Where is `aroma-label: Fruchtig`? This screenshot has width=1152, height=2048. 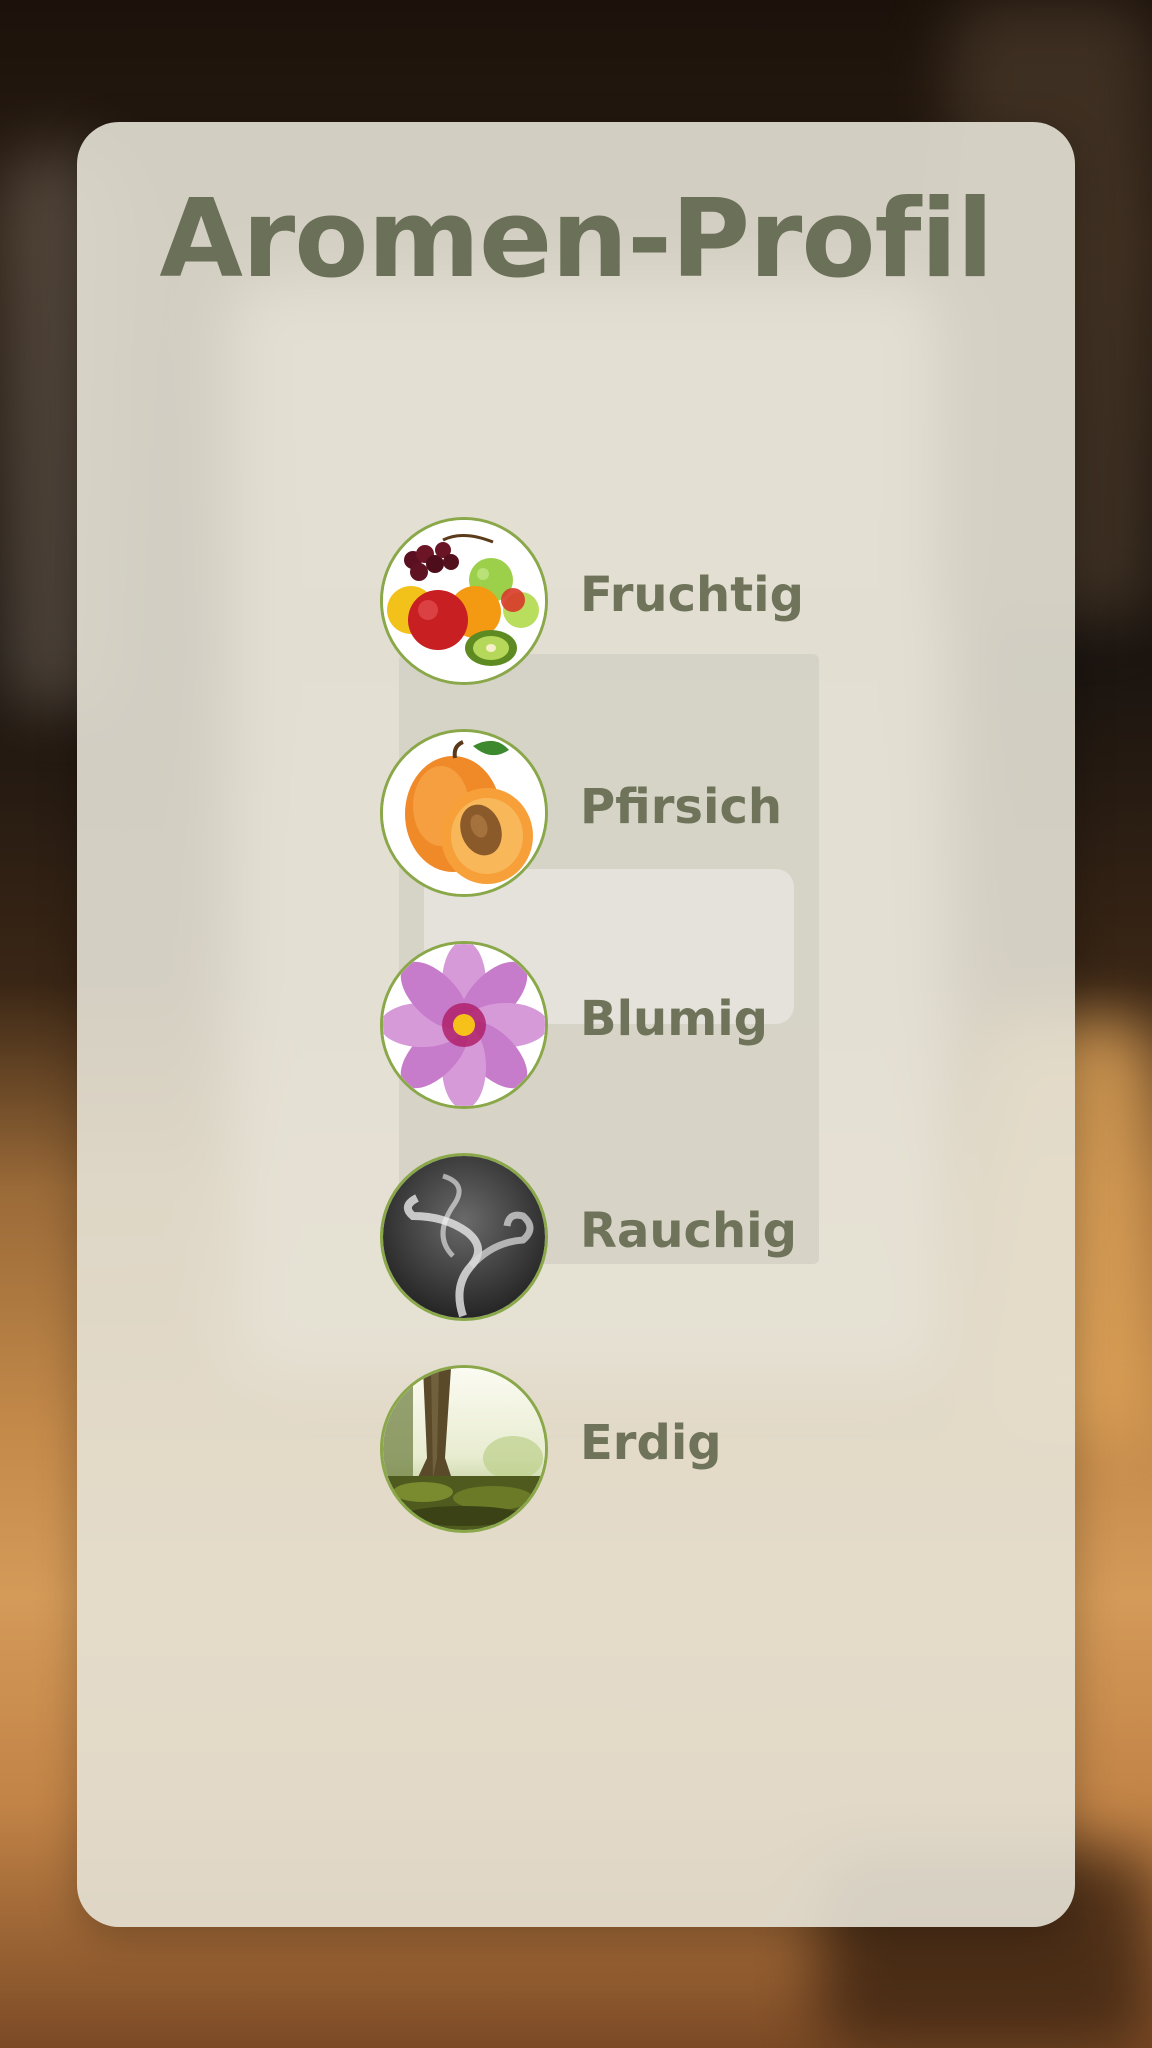
aroma-label: Fruchtig is located at coordinates (692, 595).